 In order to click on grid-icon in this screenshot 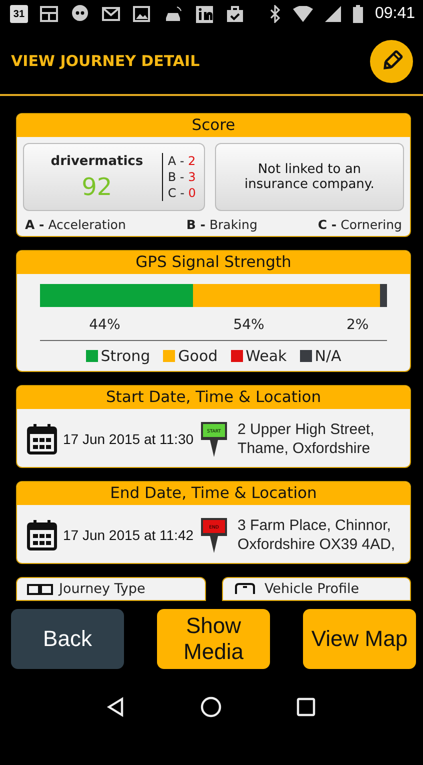, I will do `click(49, 14)`.